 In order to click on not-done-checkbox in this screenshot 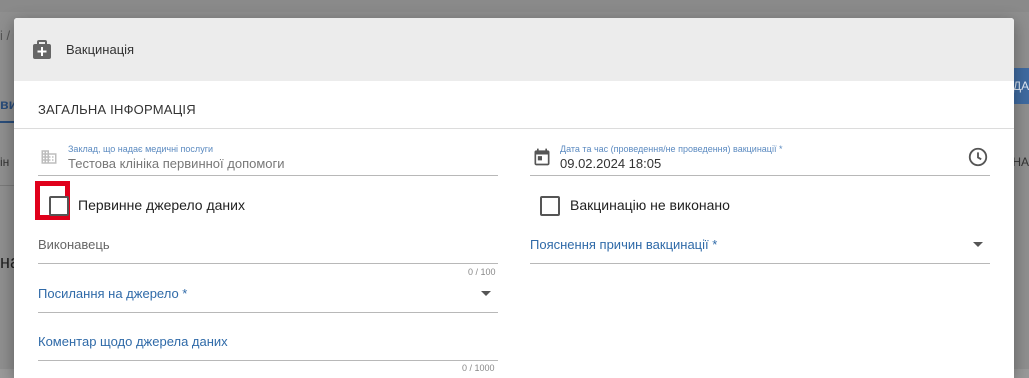, I will do `click(550, 206)`.